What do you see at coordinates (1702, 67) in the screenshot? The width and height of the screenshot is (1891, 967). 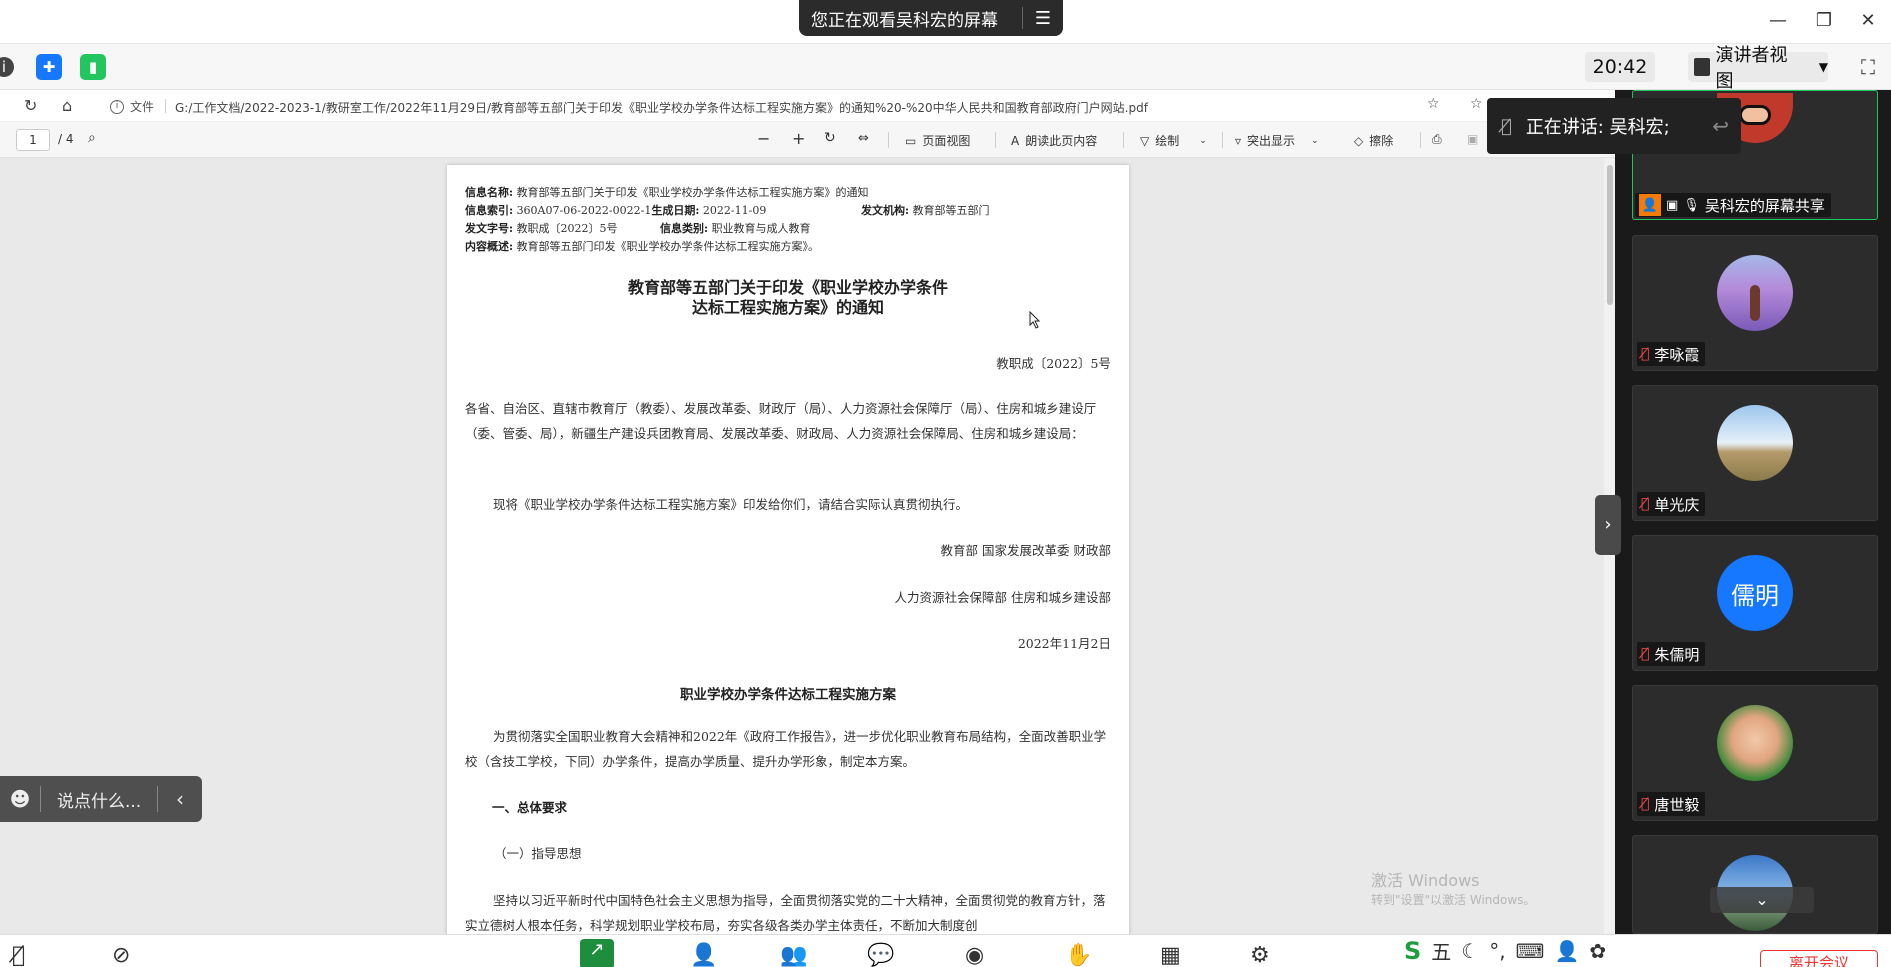 I see `layout-icon` at bounding box center [1702, 67].